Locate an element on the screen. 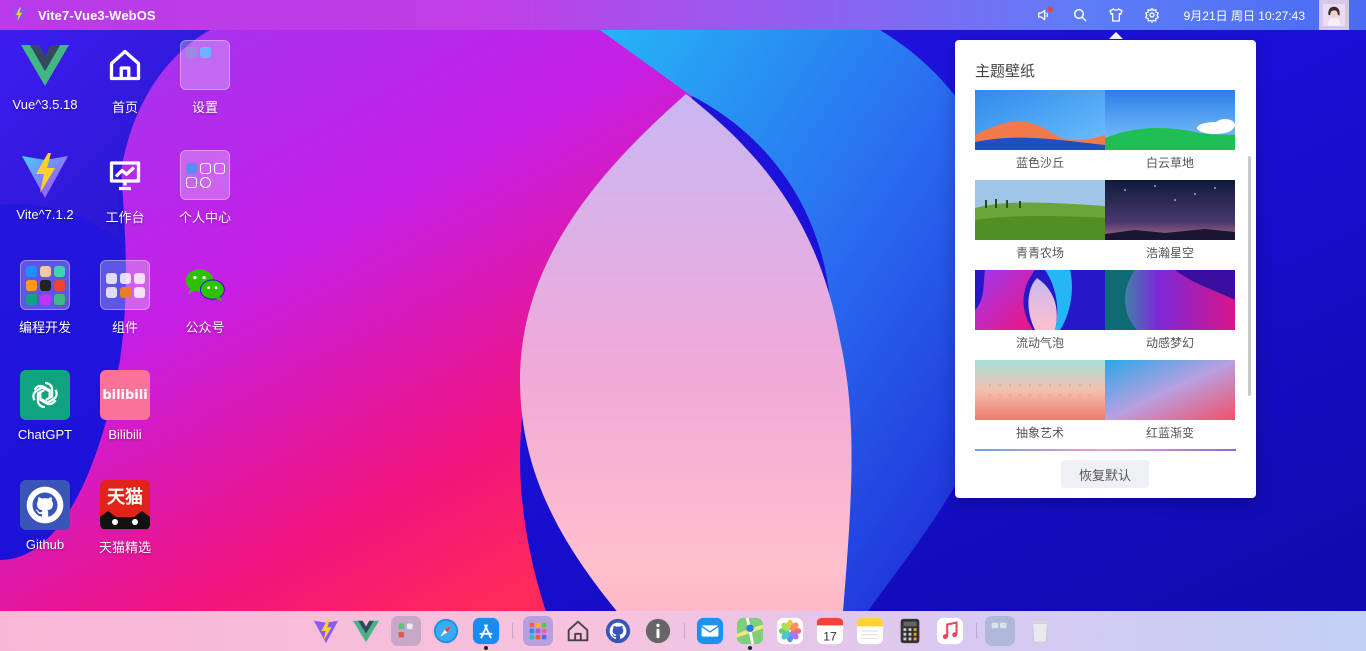 This screenshot has width=1366, height=651. app-title: Vite7-Vue3-WebOS is located at coordinates (97, 15).